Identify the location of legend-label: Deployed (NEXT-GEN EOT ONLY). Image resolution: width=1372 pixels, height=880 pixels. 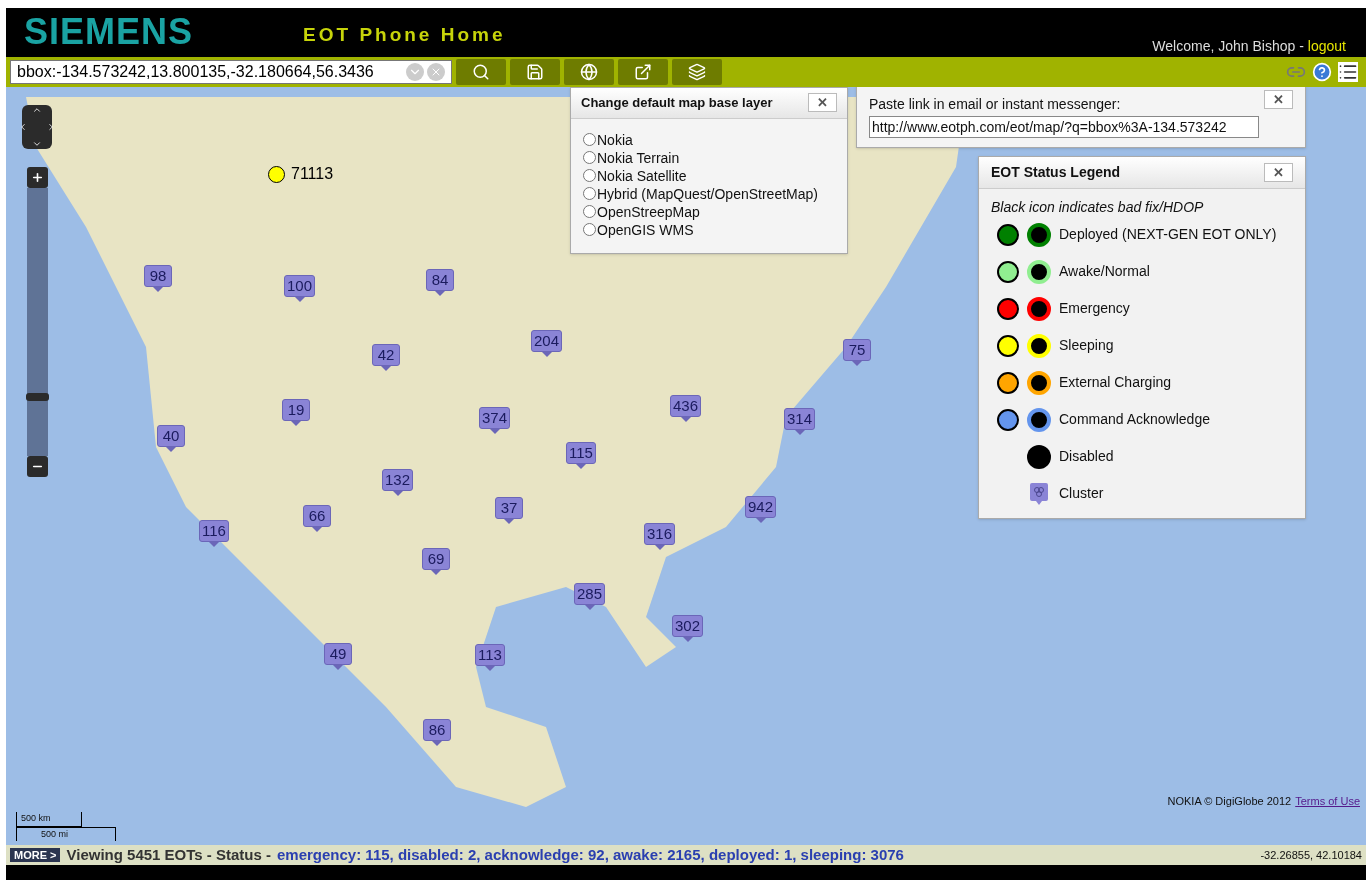
(1168, 234).